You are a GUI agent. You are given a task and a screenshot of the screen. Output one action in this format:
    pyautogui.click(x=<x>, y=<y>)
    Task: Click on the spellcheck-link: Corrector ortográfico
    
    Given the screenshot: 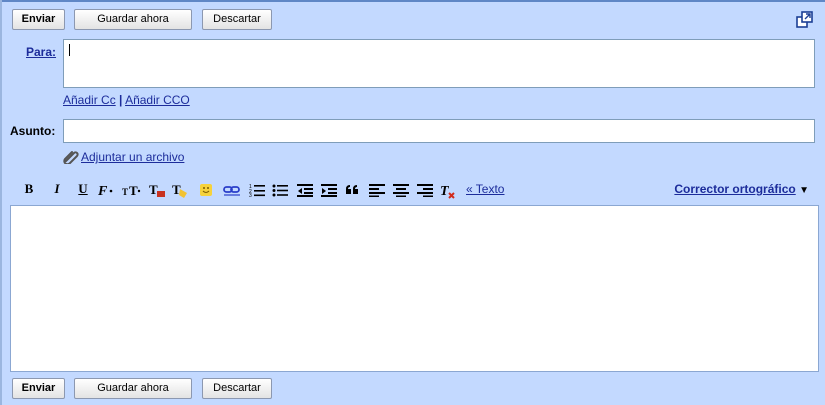 What is the action you would take?
    pyautogui.click(x=734, y=189)
    